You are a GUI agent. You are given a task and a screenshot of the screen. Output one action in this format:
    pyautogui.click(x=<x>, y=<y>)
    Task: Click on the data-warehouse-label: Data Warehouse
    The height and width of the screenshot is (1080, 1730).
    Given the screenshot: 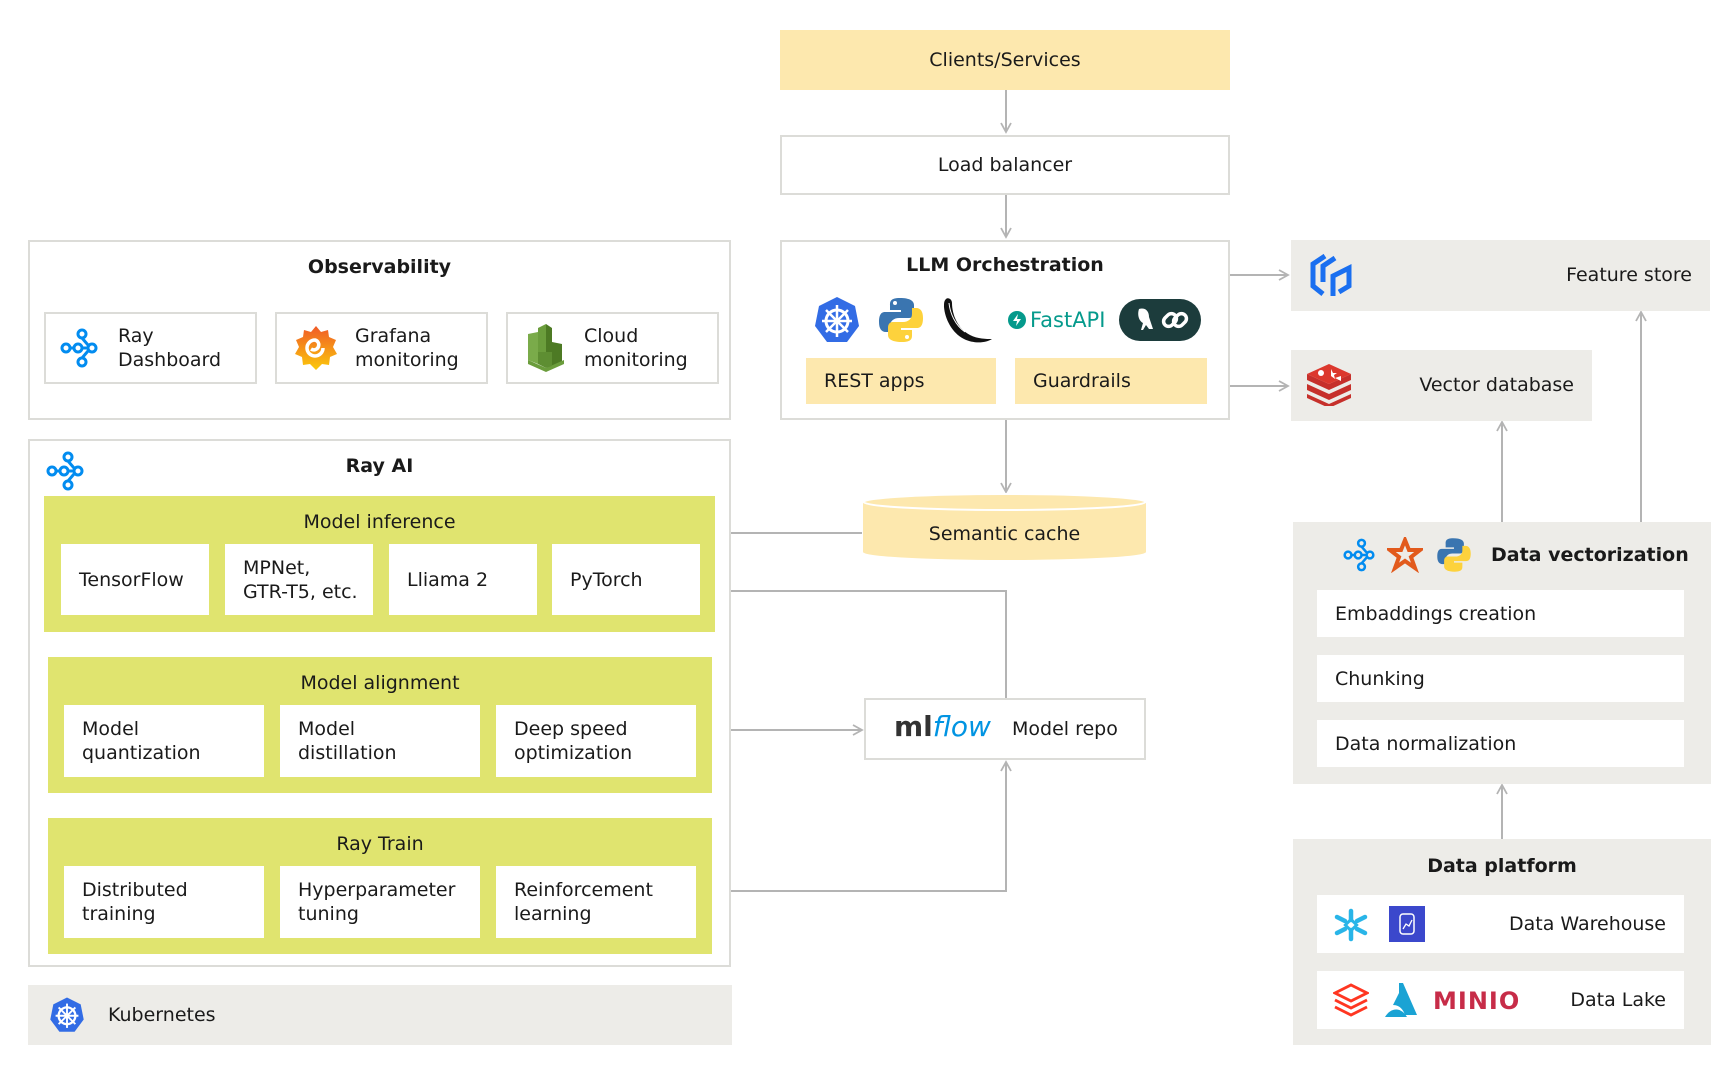 What is the action you would take?
    pyautogui.click(x=1587, y=924)
    